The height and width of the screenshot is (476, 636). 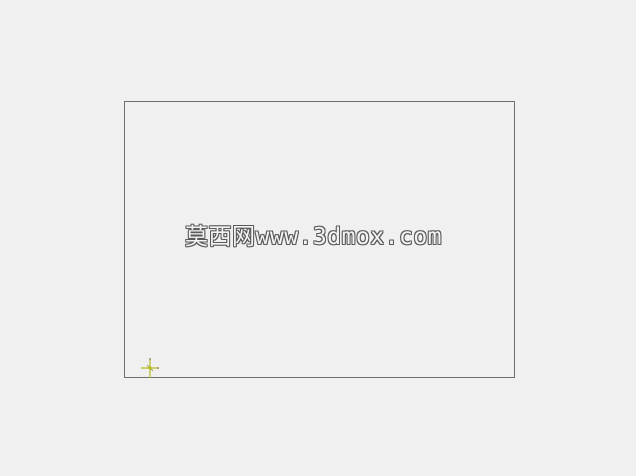 I want to click on watermark-text: 莫西网www.3dmox.com, so click(x=314, y=237).